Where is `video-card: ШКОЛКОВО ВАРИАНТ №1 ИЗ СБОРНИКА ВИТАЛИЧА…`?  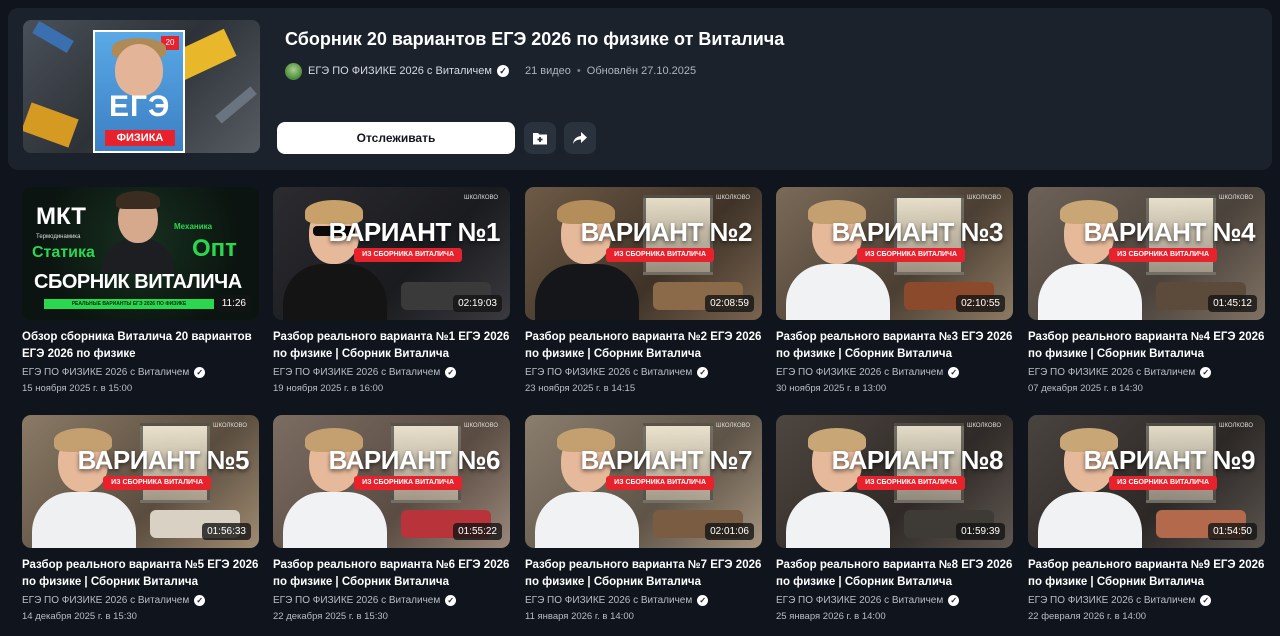
video-card: ШКОЛКОВО ВАРИАНТ №1 ИЗ СБОРНИКА ВИТАЛИЧА… is located at coordinates (391, 290).